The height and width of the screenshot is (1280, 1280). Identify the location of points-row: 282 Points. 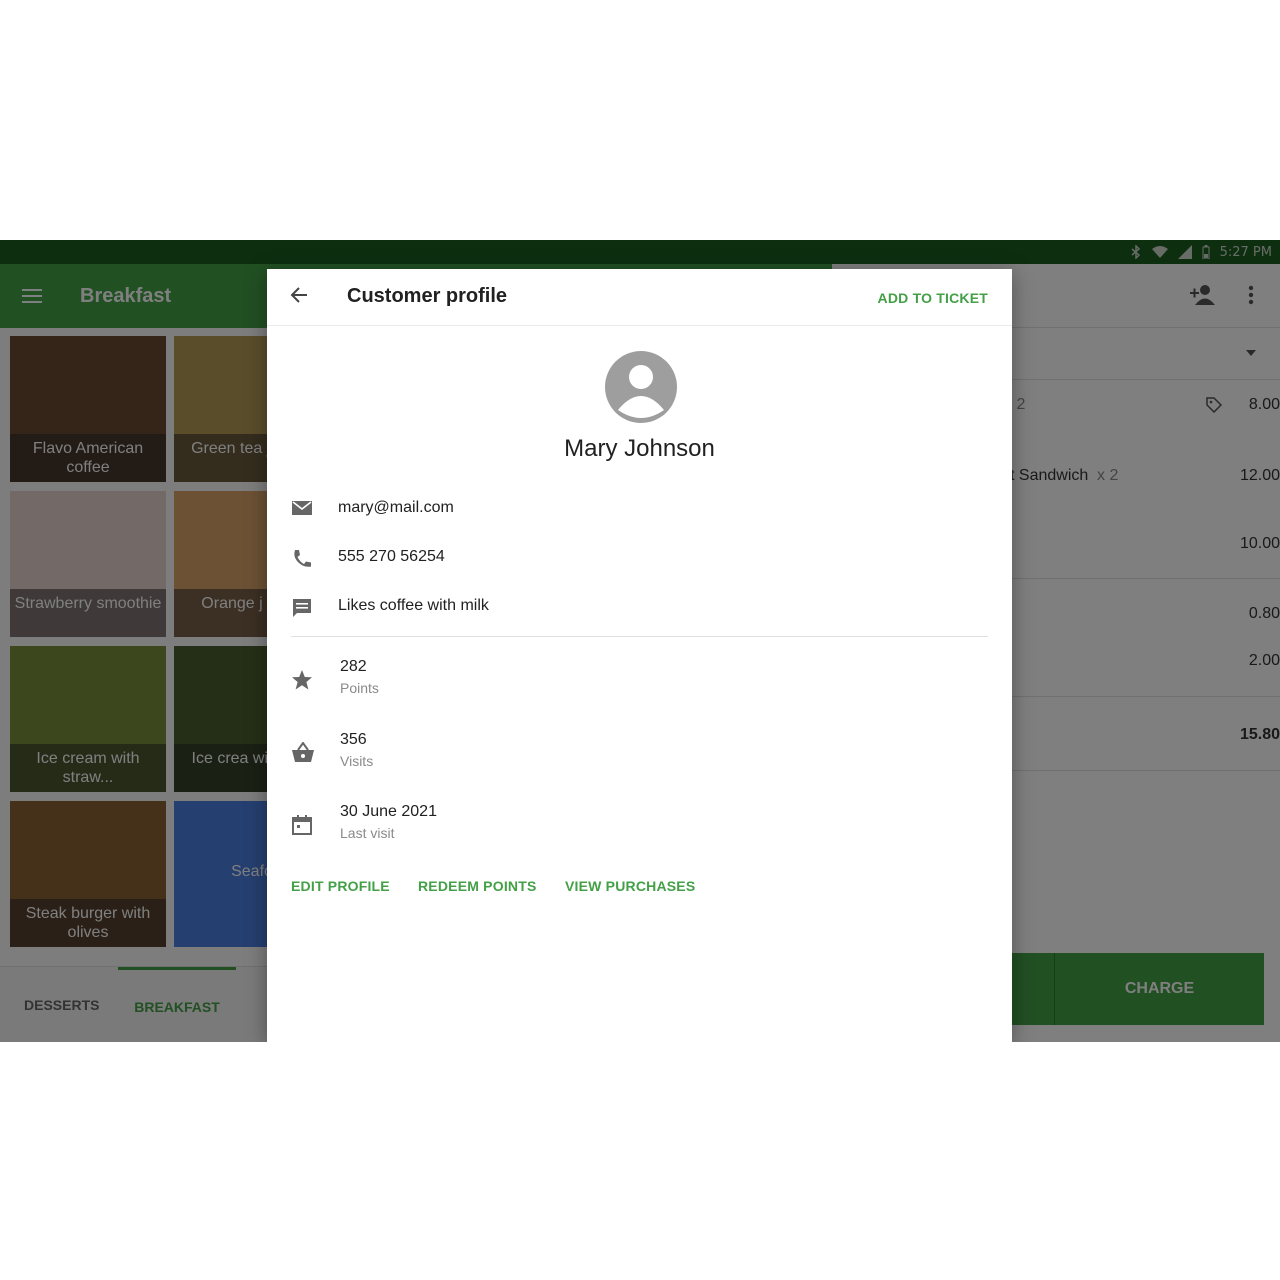
(641, 683).